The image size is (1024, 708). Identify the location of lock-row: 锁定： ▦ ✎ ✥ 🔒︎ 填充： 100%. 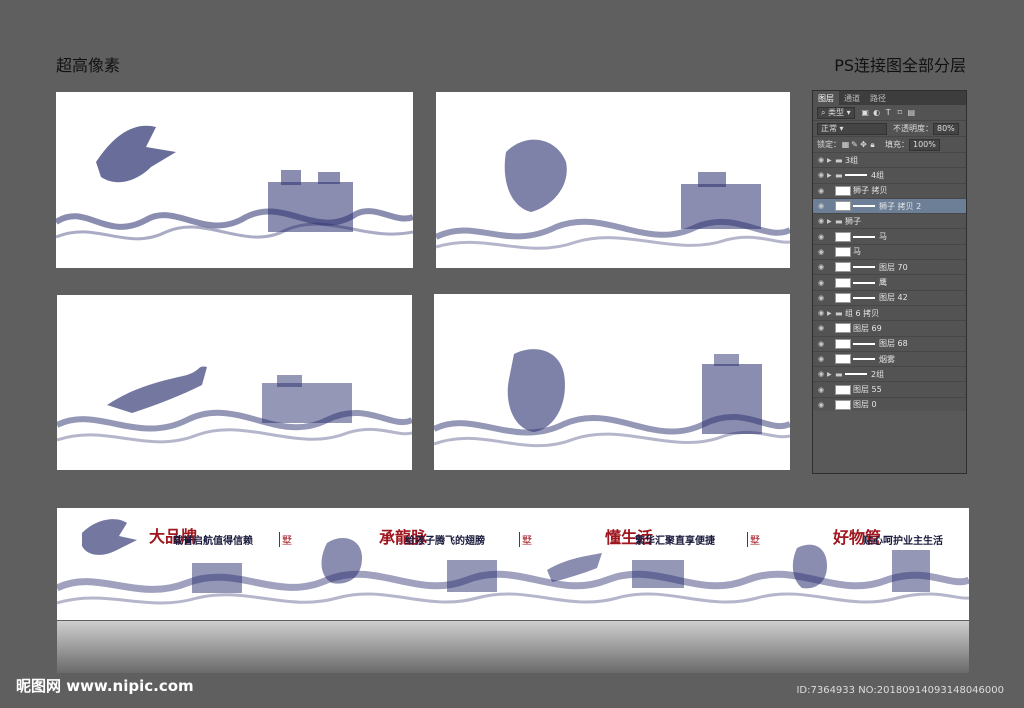
(889, 145).